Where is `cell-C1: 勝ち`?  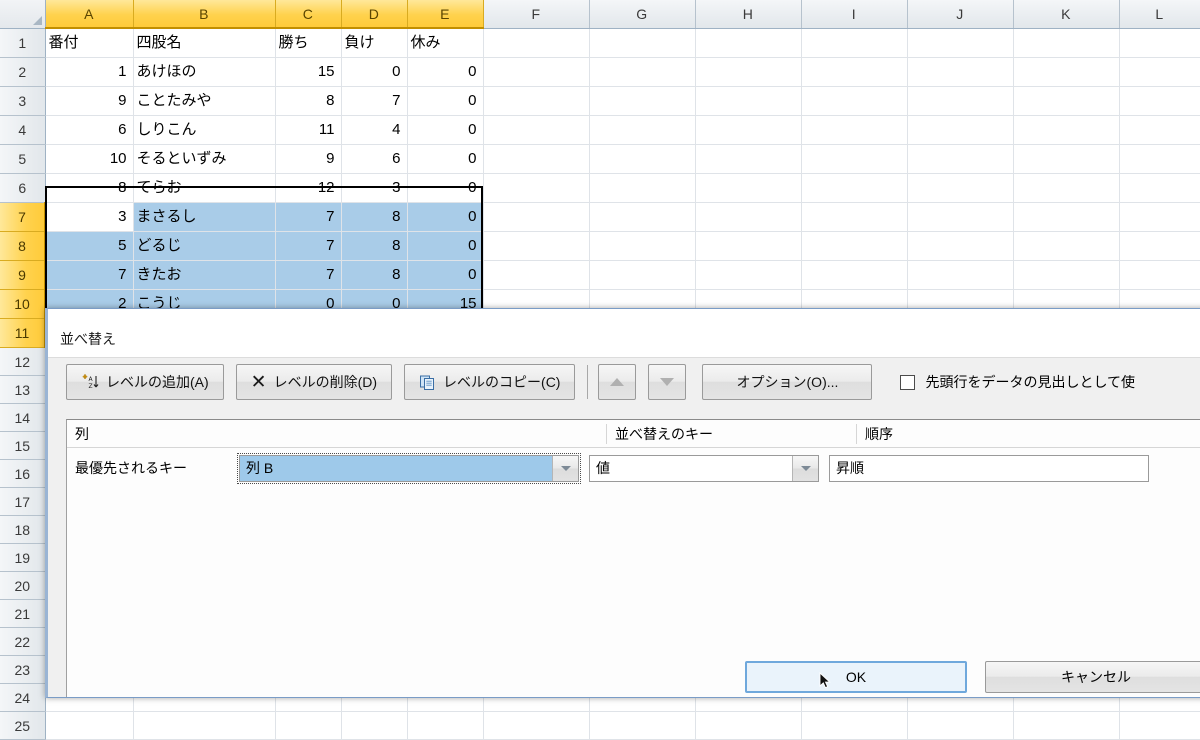 cell-C1: 勝ち is located at coordinates (308, 43).